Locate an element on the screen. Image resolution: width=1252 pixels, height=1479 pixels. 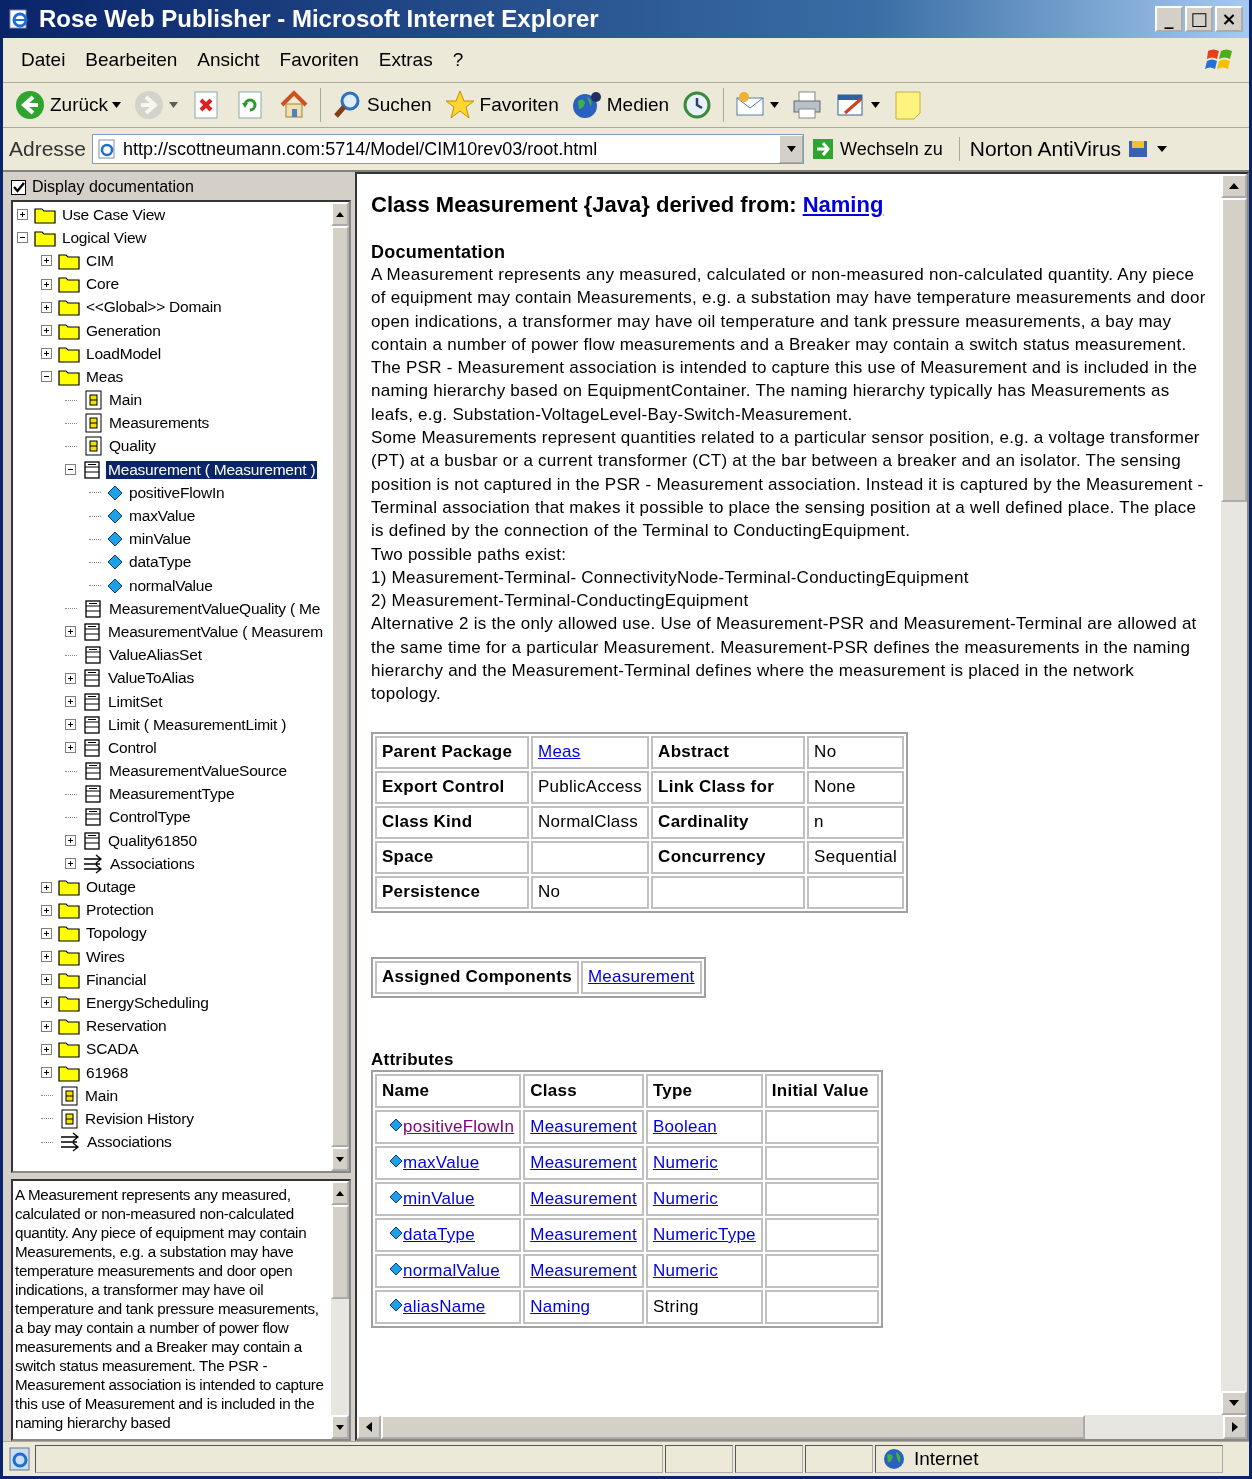
tree-item: Core is located at coordinates (102, 284).